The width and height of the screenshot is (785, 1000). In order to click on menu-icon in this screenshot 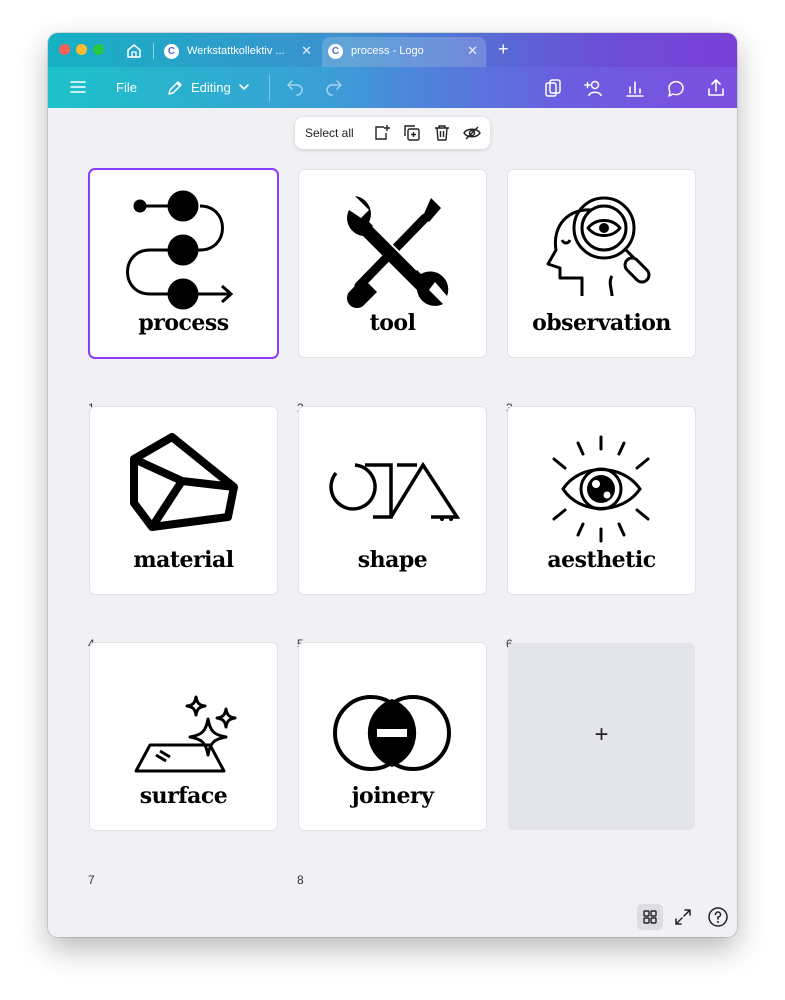, I will do `click(78, 87)`.